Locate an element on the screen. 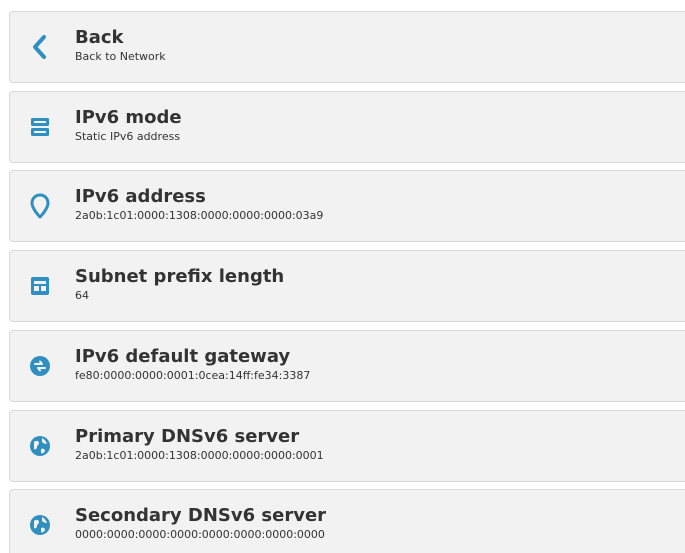 Image resolution: width=685 pixels, height=553 pixels. gateway-icon is located at coordinates (40, 366).